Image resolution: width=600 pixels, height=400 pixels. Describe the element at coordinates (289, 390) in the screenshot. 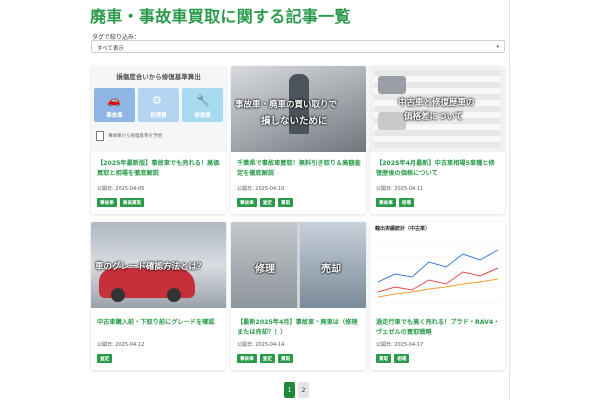

I see `page-button-1: 1` at that location.